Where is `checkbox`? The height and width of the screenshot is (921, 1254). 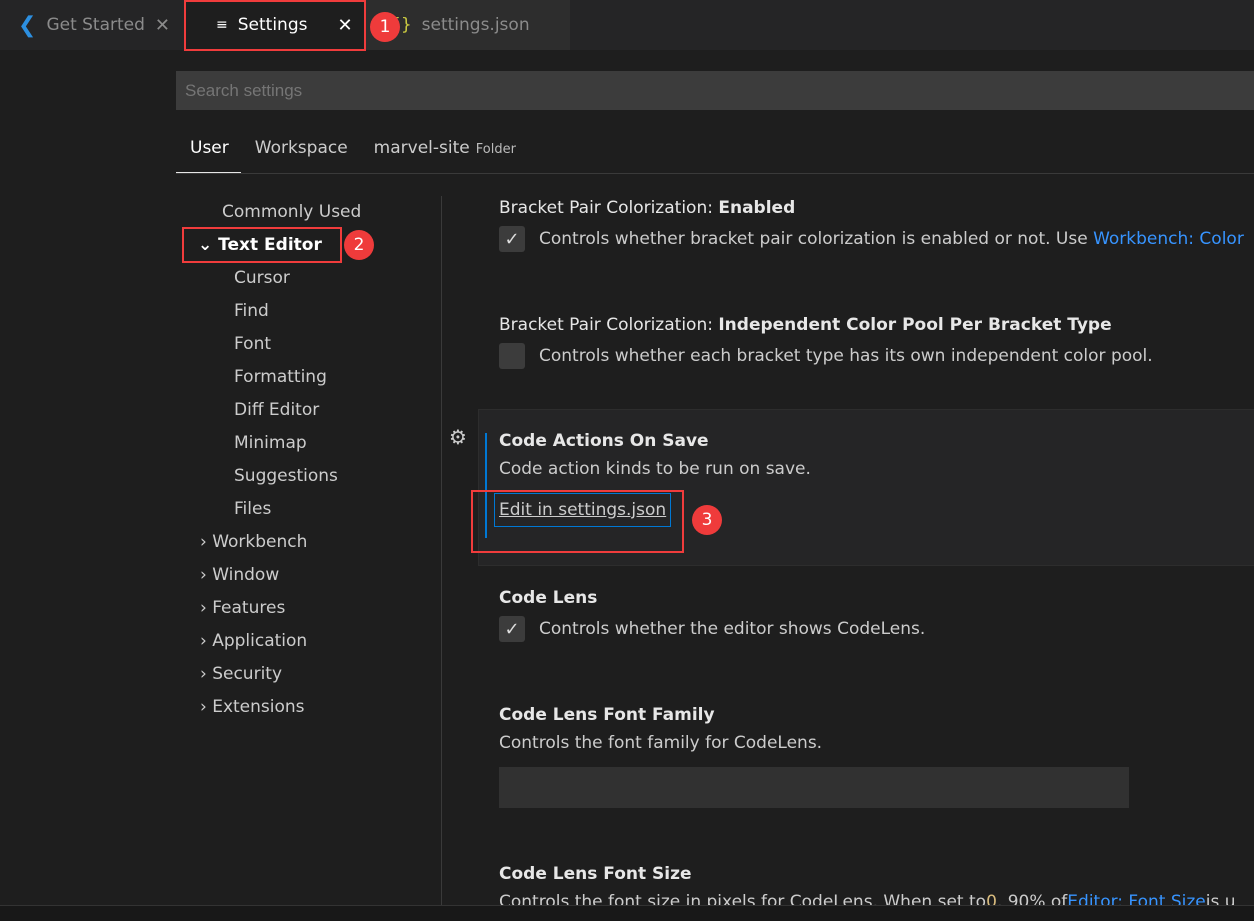 checkbox is located at coordinates (512, 356).